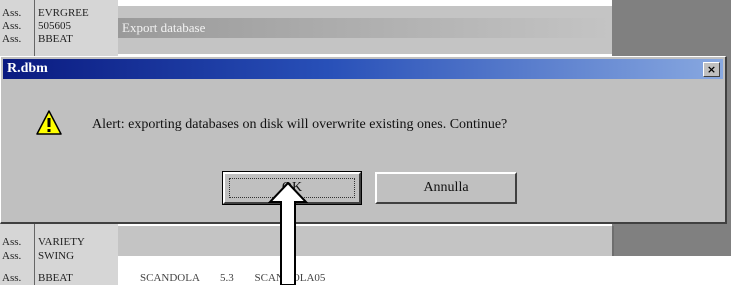  Describe the element at coordinates (61, 242) in the screenshot. I see `background-row-name: VARIETY` at that location.